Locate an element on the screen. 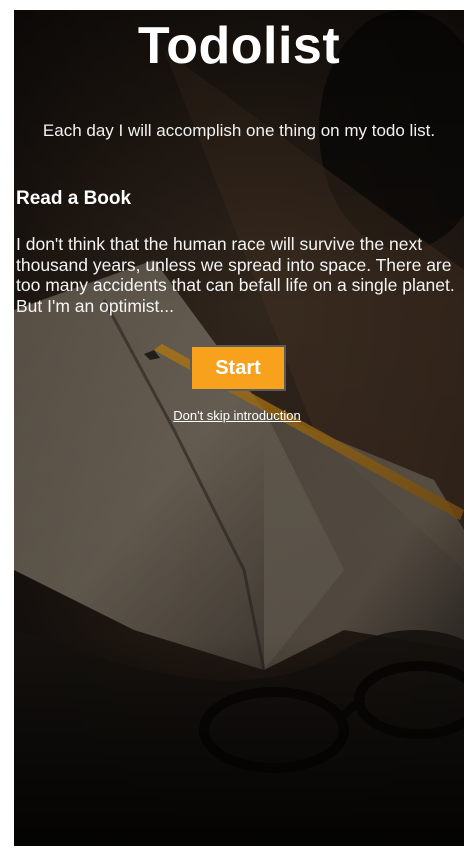 This screenshot has height=854, width=473. start-button: Start is located at coordinates (238, 368).